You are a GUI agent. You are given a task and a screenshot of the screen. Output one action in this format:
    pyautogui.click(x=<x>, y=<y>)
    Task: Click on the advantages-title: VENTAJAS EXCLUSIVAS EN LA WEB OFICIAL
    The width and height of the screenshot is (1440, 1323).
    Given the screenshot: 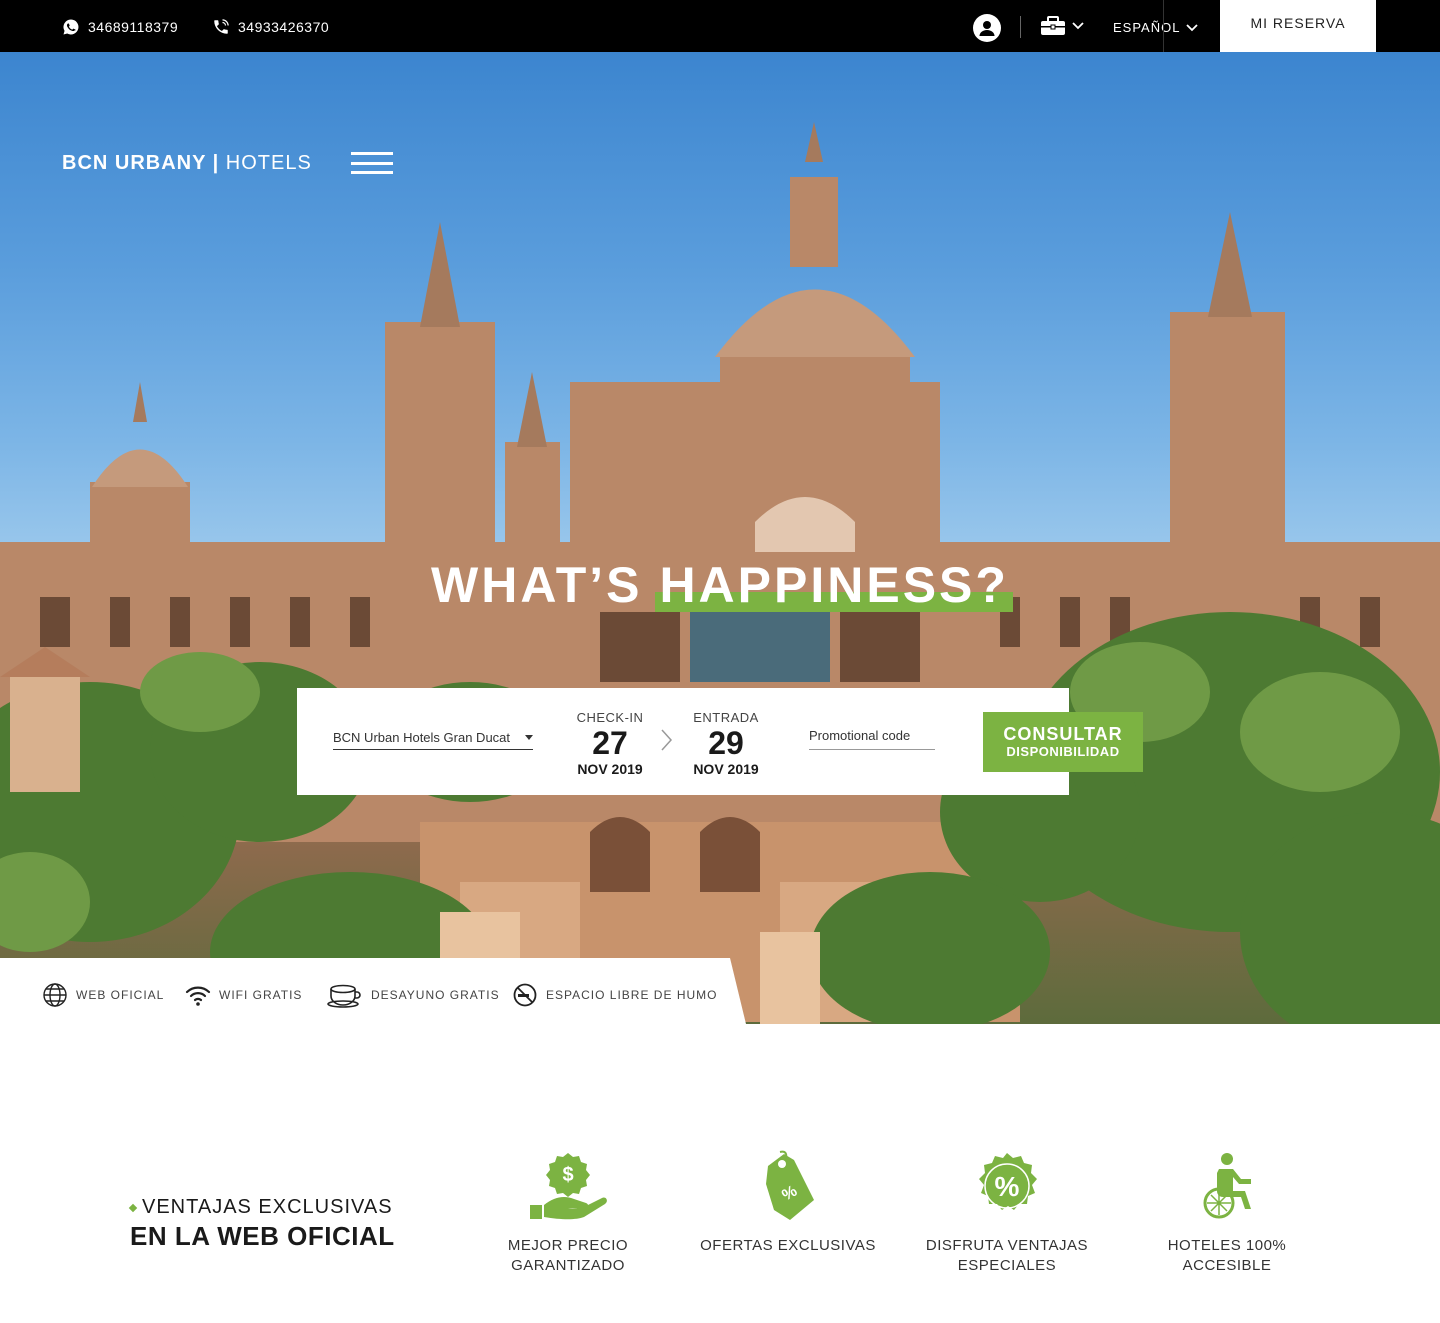 What is the action you would take?
    pyautogui.click(x=261, y=1224)
    